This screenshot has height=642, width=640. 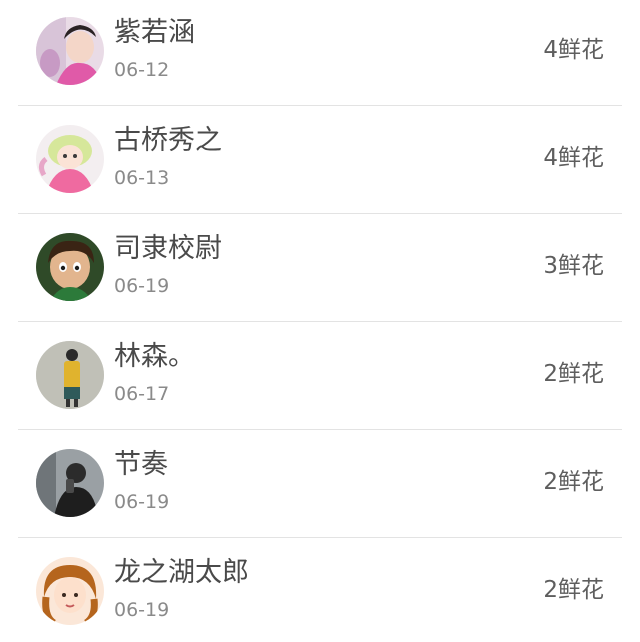 I want to click on user-name: 林森。, so click(x=154, y=356).